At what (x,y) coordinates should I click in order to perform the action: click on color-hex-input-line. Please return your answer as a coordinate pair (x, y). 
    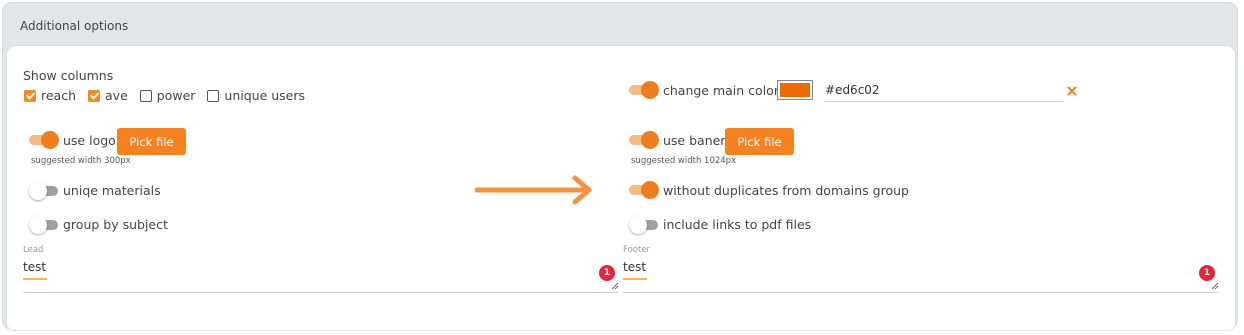
    Looking at the image, I should click on (944, 101).